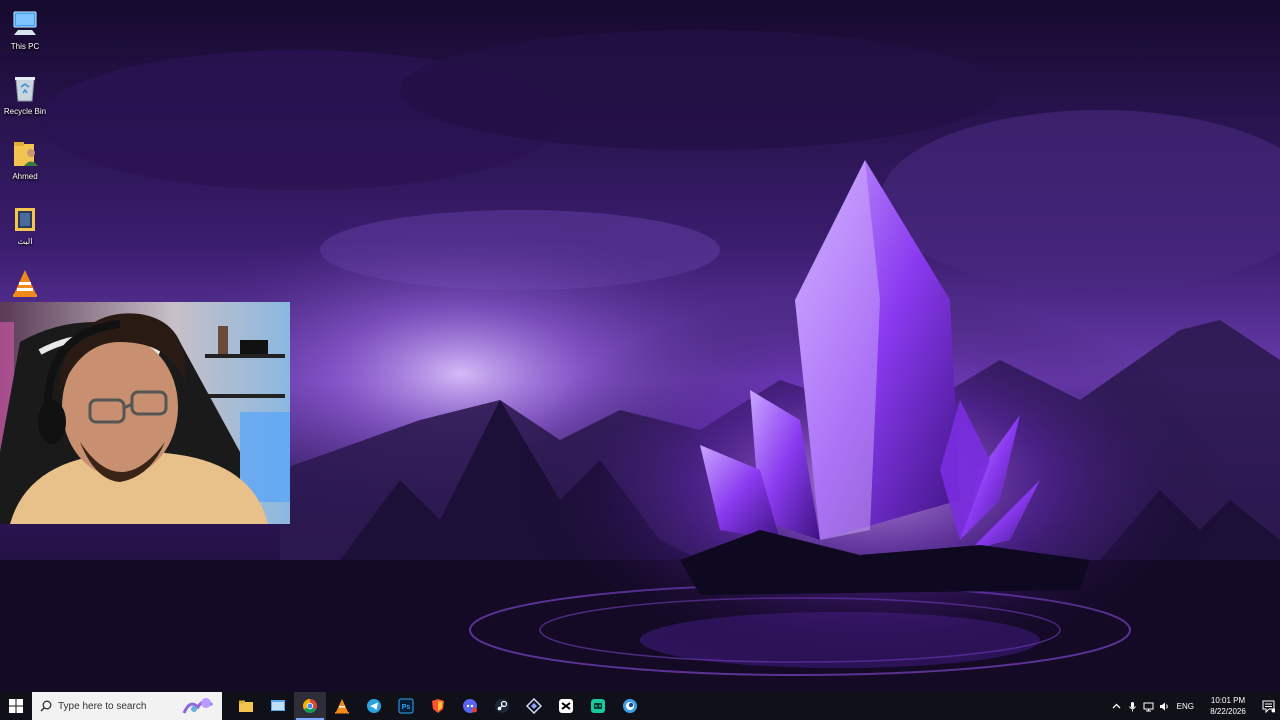  I want to click on search-box: Type here to search, so click(127, 706).